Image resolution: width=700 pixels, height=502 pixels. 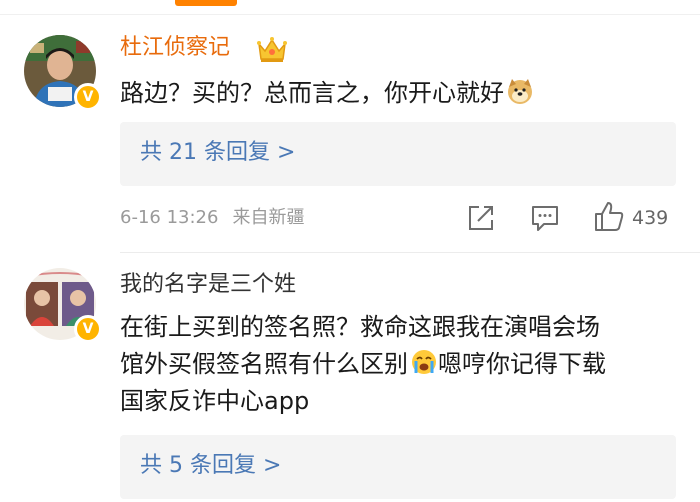 What do you see at coordinates (520, 91) in the screenshot?
I see `doge-icon` at bounding box center [520, 91].